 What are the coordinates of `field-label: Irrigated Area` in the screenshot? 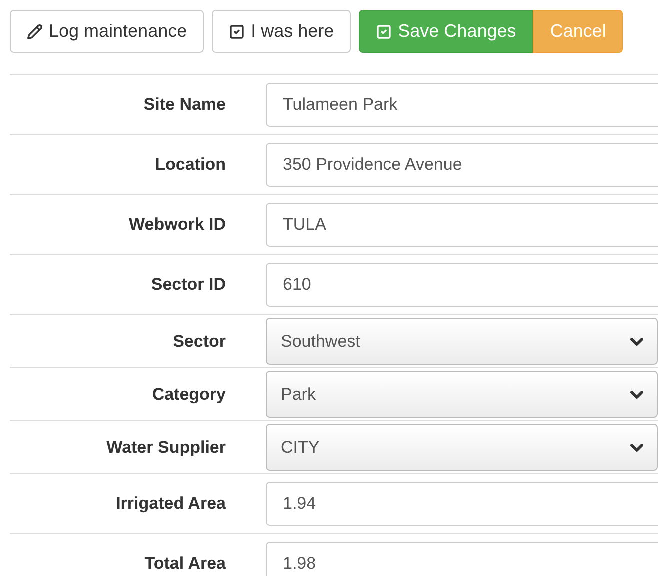 It's located at (171, 504).